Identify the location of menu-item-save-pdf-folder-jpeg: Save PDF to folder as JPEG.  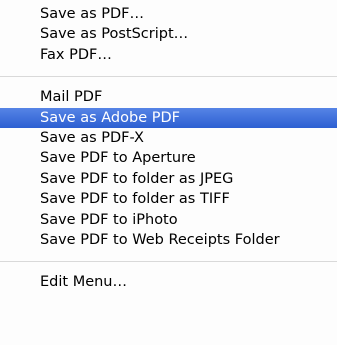
(168, 179).